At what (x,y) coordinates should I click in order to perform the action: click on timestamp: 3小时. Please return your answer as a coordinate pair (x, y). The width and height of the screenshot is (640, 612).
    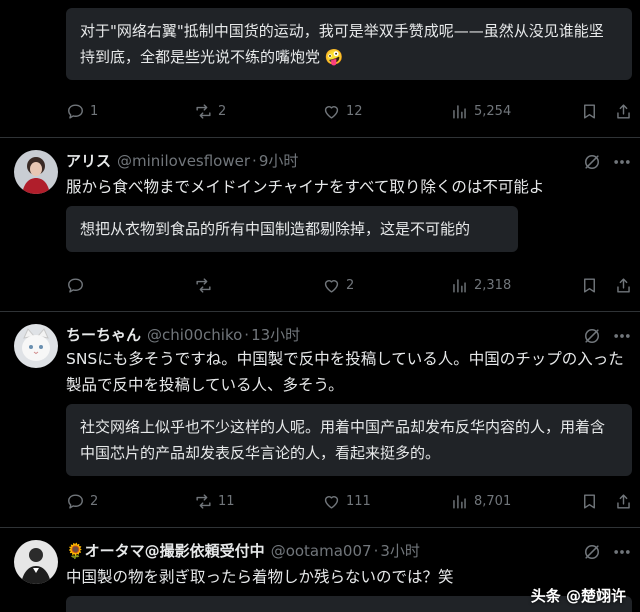
    Looking at the image, I should click on (400, 550).